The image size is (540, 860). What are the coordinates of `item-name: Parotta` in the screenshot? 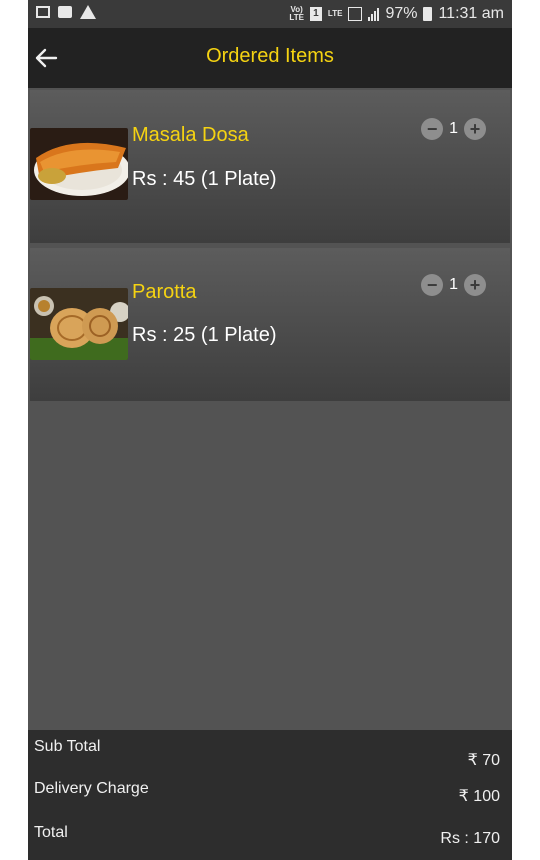 It's located at (164, 292).